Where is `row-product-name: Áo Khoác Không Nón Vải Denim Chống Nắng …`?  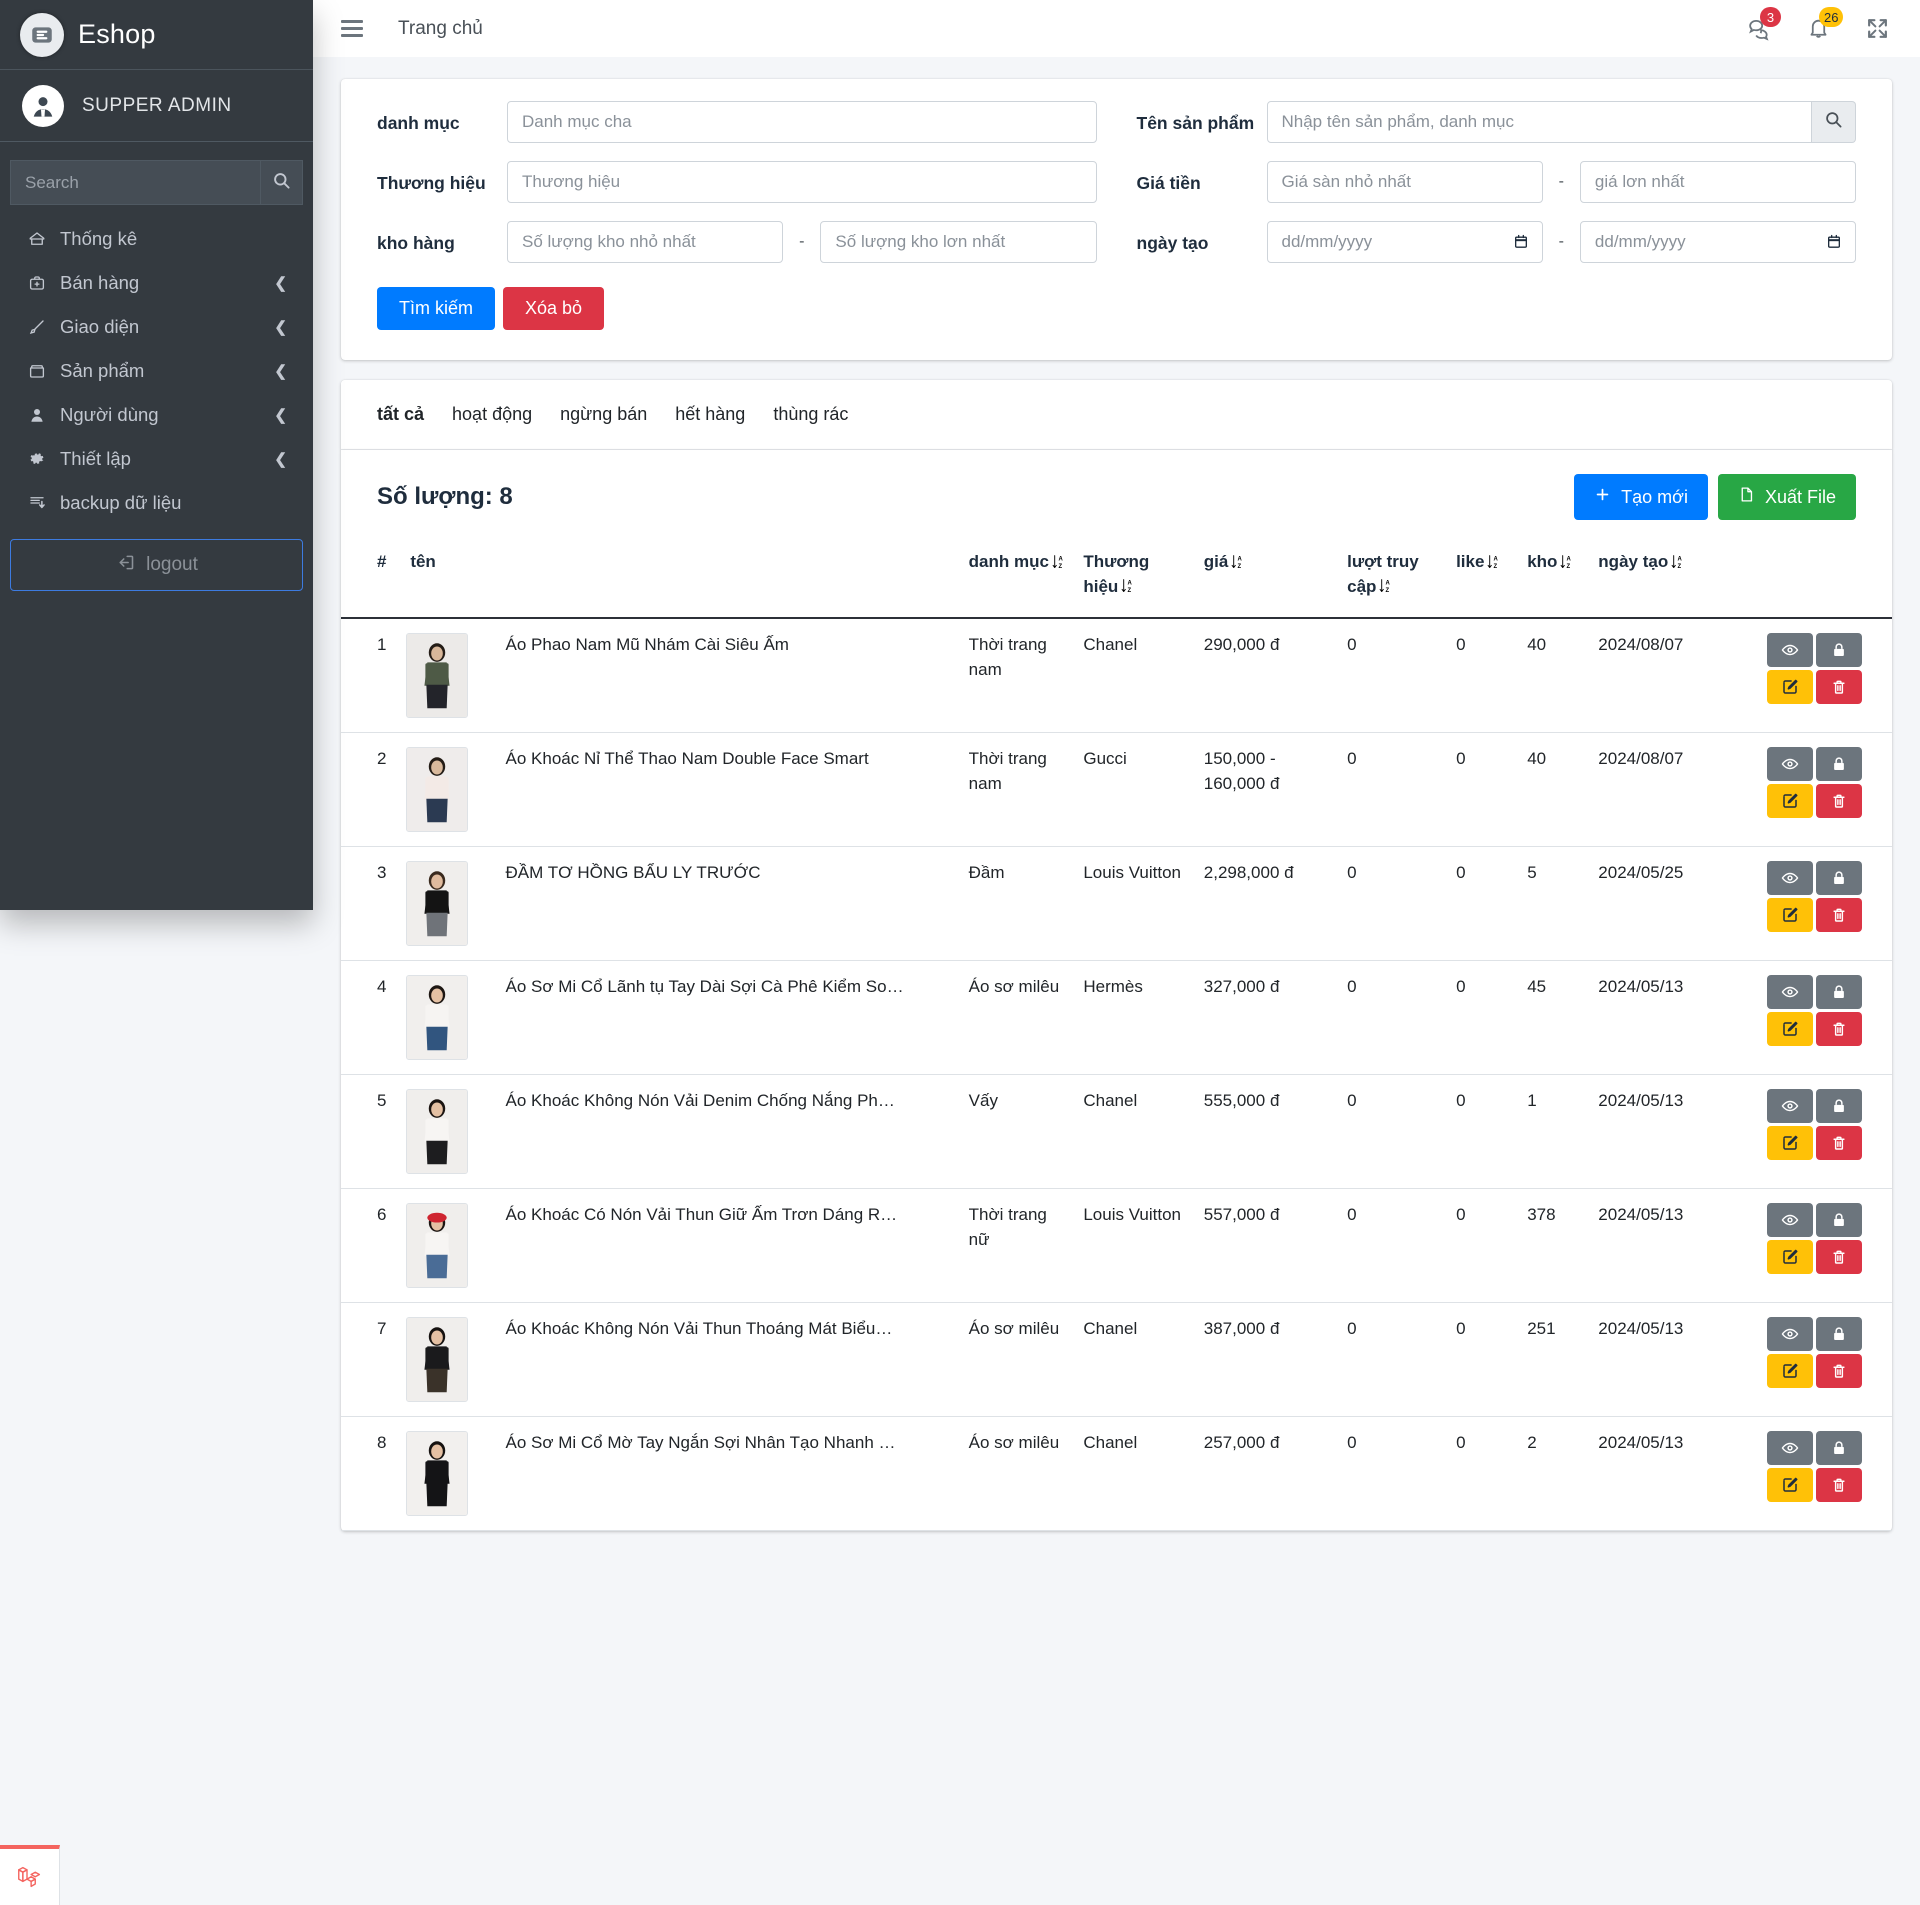 row-product-name: Áo Khoác Không Nón Vải Denim Chống Nắng … is located at coordinates (729, 1132).